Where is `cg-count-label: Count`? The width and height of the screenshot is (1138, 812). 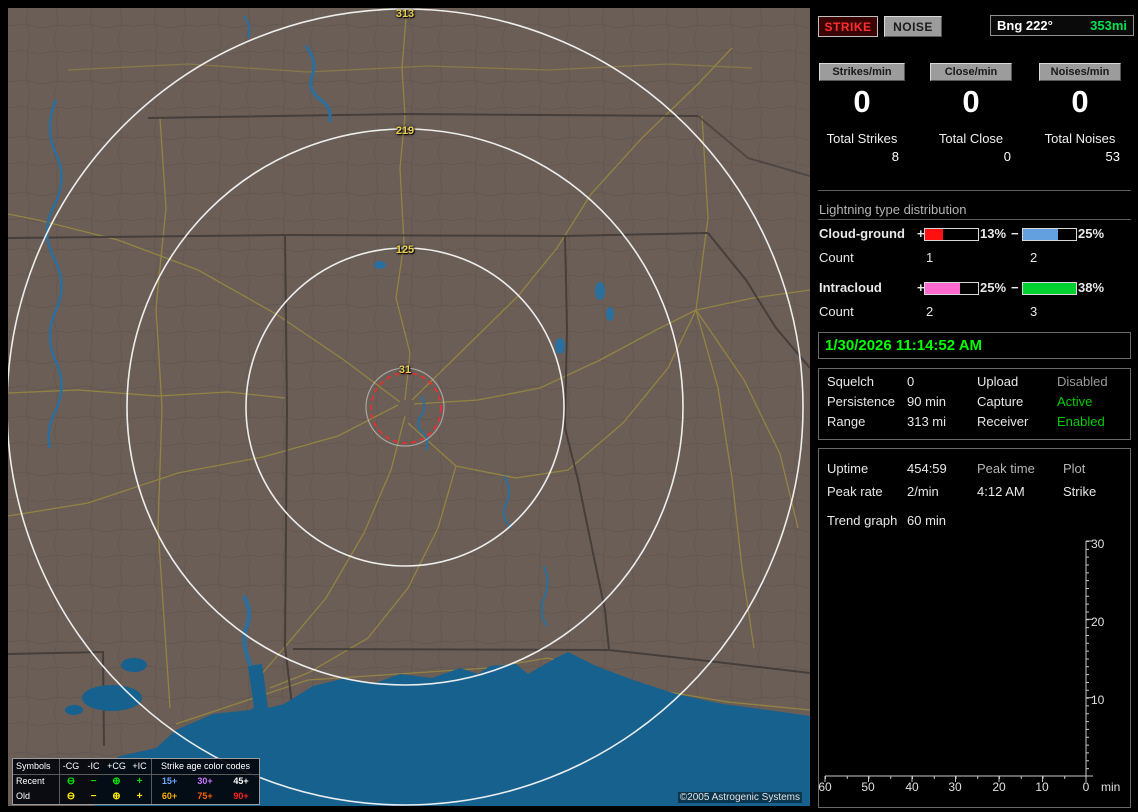
cg-count-label: Count is located at coordinates (836, 257).